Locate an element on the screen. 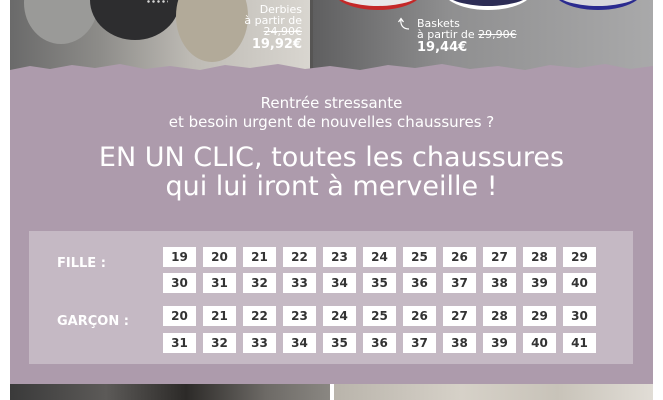 Image resolution: width=663 pixels, height=400 pixels. girl-size-label: FILLE : is located at coordinates (81, 263).